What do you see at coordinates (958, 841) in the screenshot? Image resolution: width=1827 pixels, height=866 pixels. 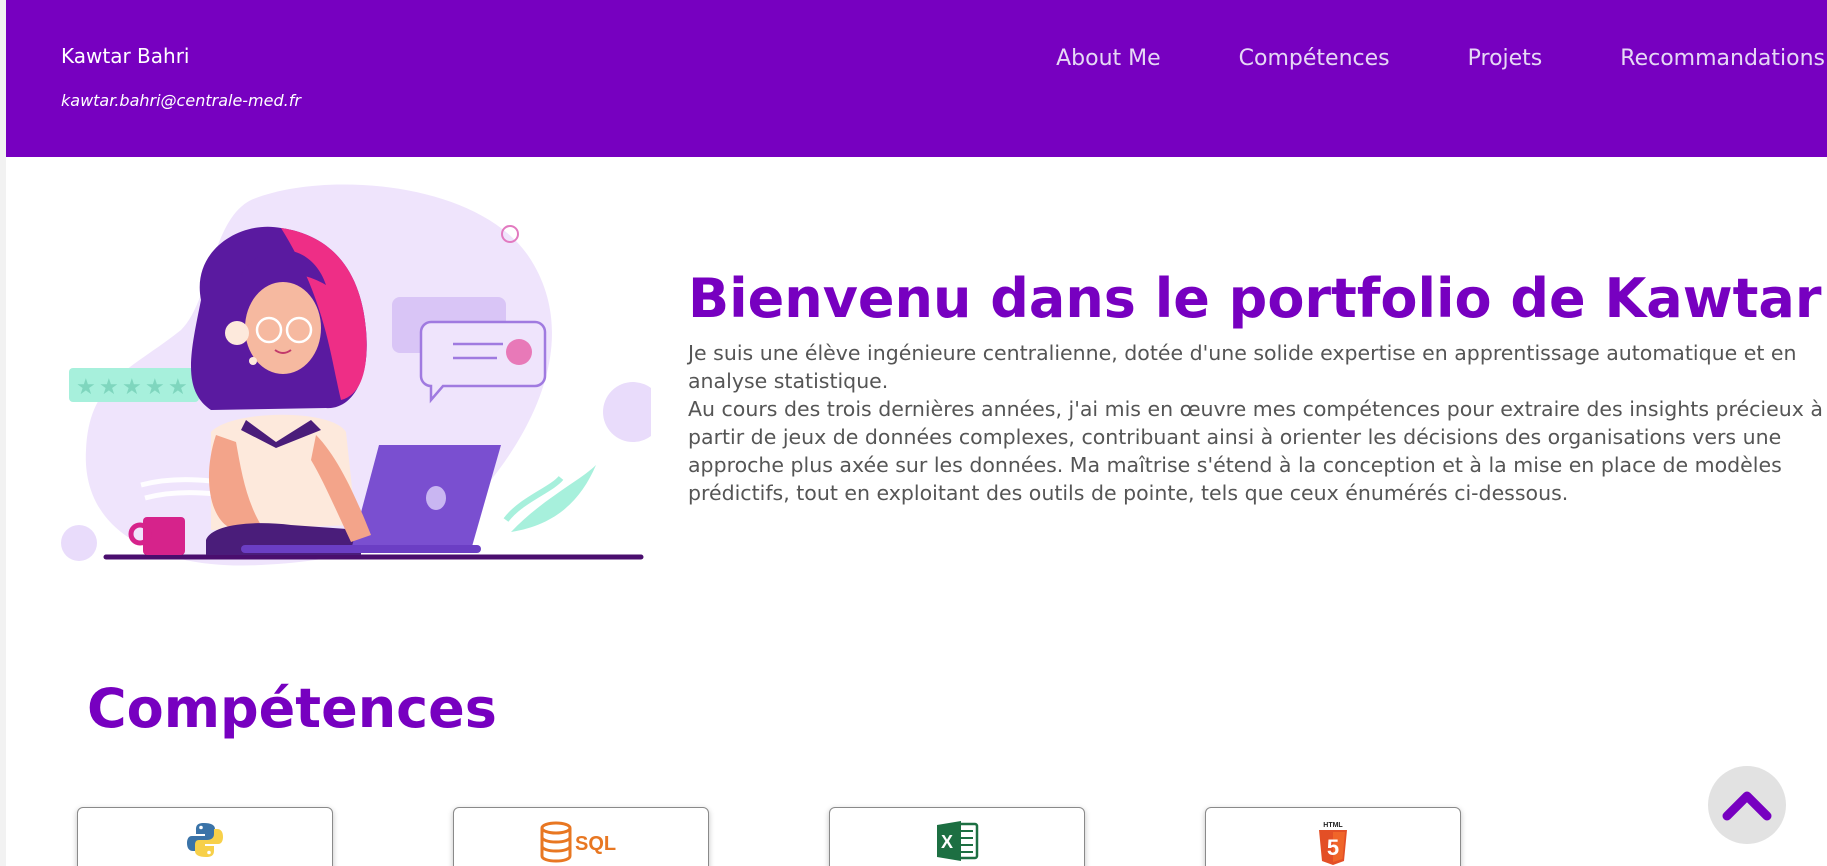 I see `excel-icon: X` at bounding box center [958, 841].